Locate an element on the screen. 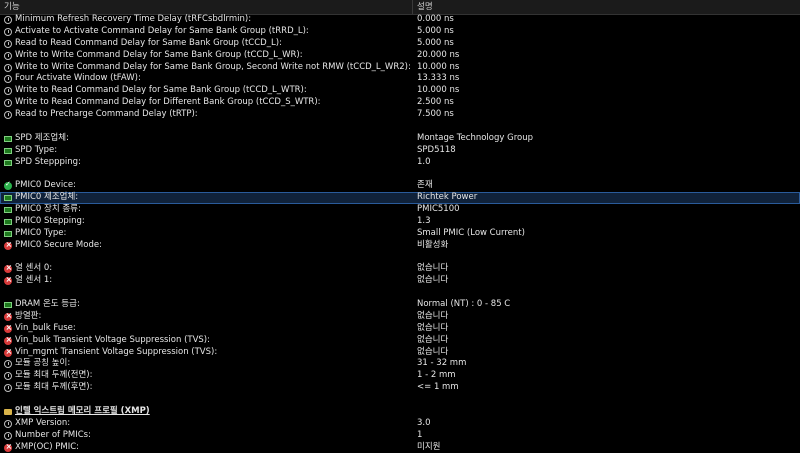 Image resolution: width=800 pixels, height=453 pixels. list-item: PMIC0 제조업체: Richtek Power is located at coordinates (400, 198).